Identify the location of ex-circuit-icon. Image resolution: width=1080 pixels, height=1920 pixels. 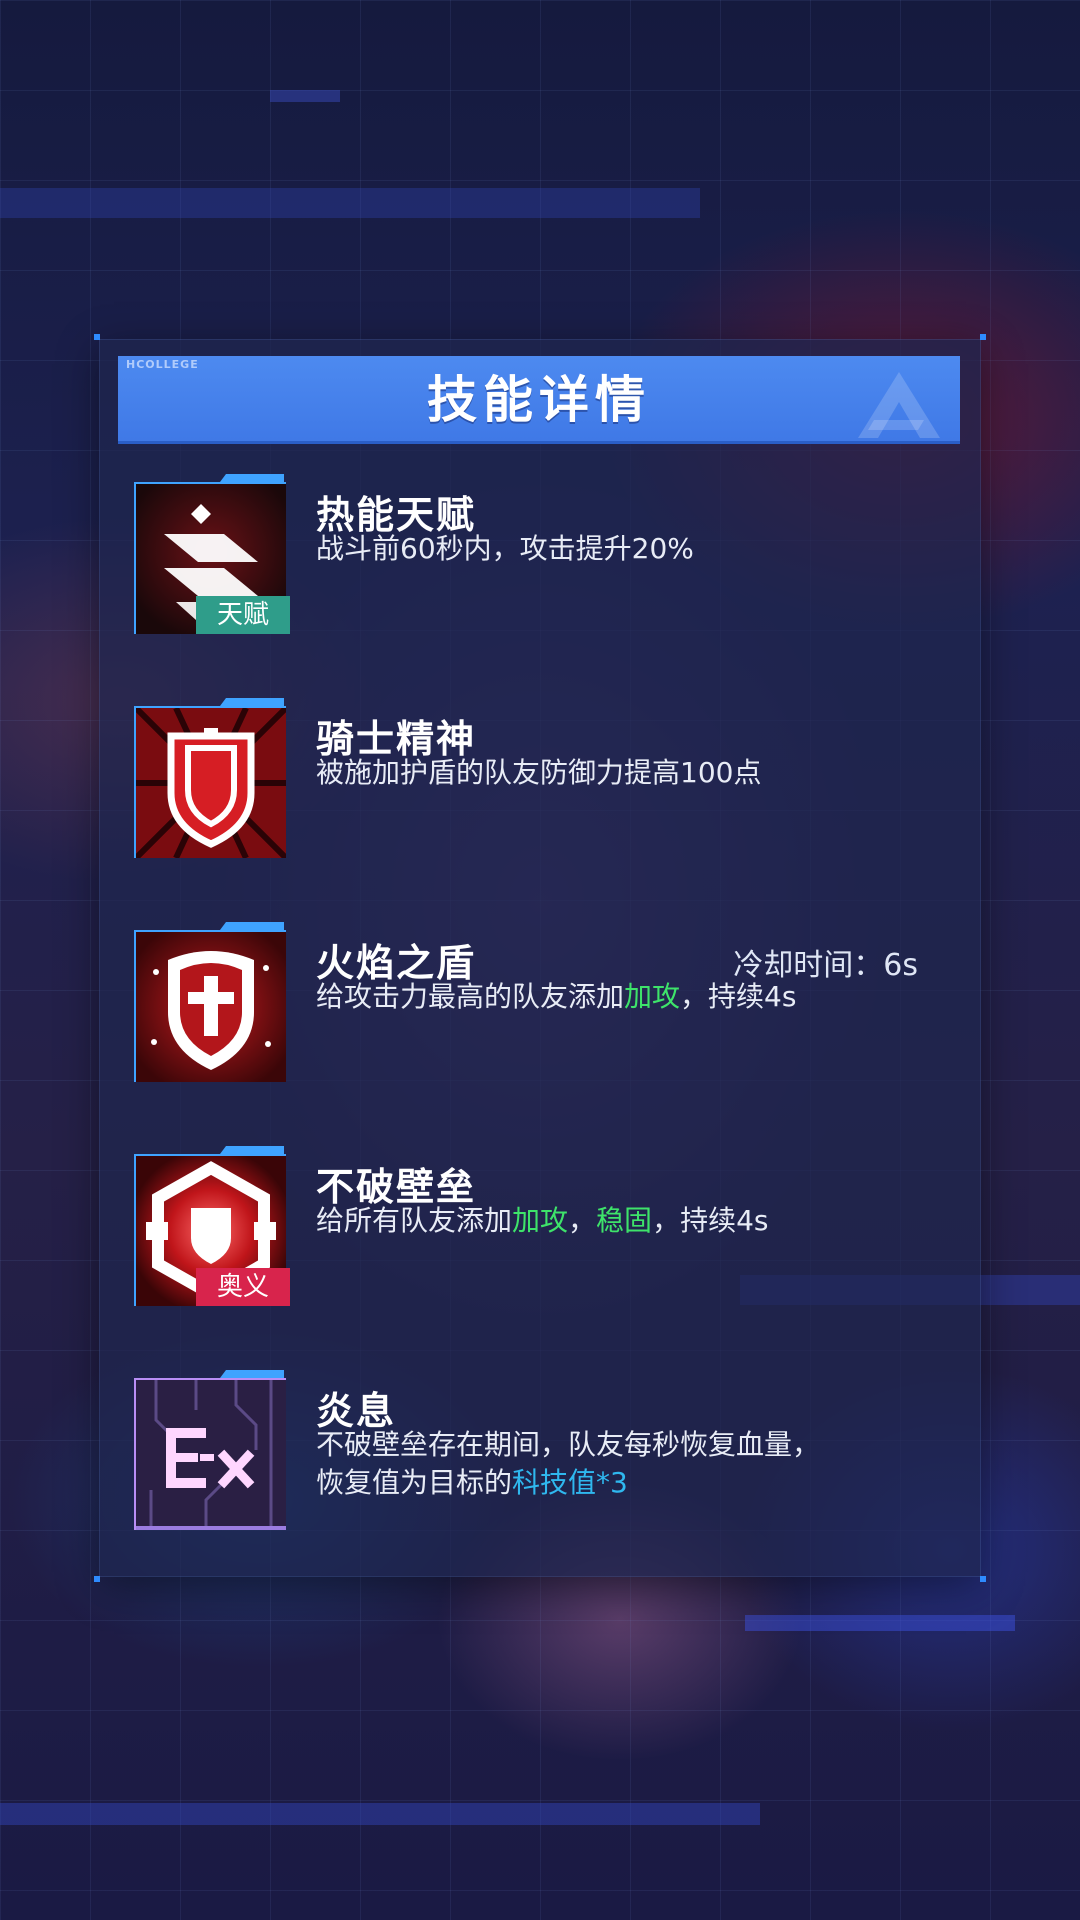
(210, 1454).